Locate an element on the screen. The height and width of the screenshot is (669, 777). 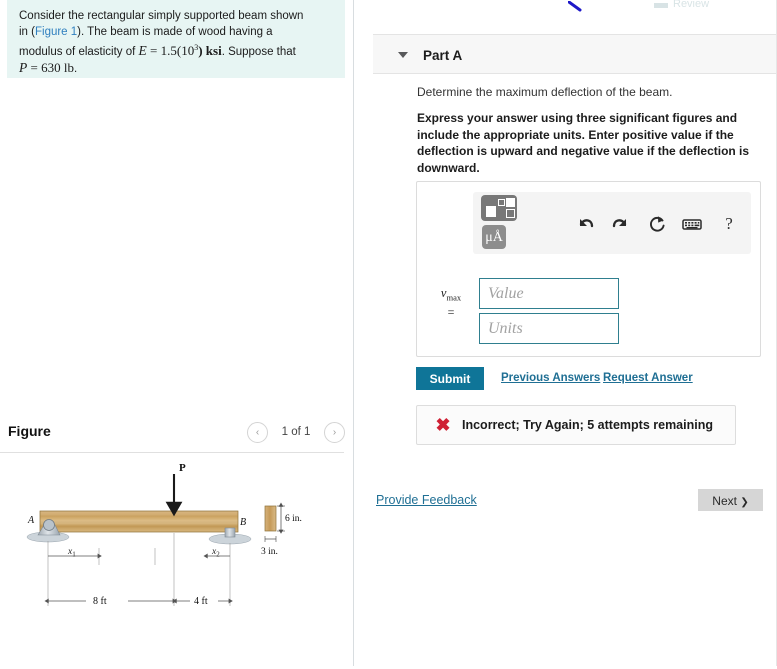
modulus-value: = 1.5(10 is located at coordinates (170, 50).